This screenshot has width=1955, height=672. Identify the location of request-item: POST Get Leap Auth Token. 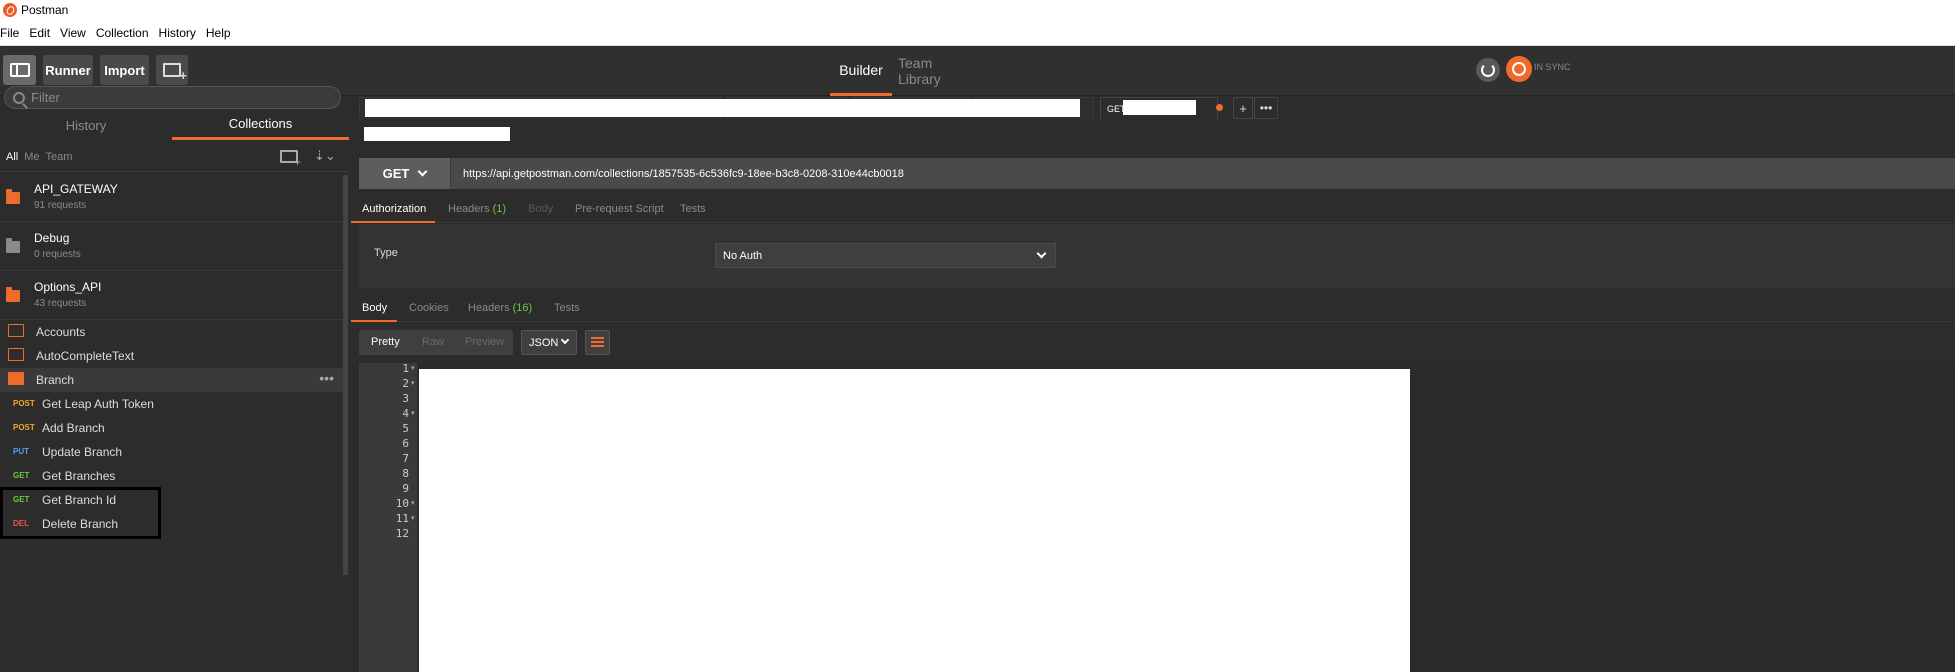
(171, 404).